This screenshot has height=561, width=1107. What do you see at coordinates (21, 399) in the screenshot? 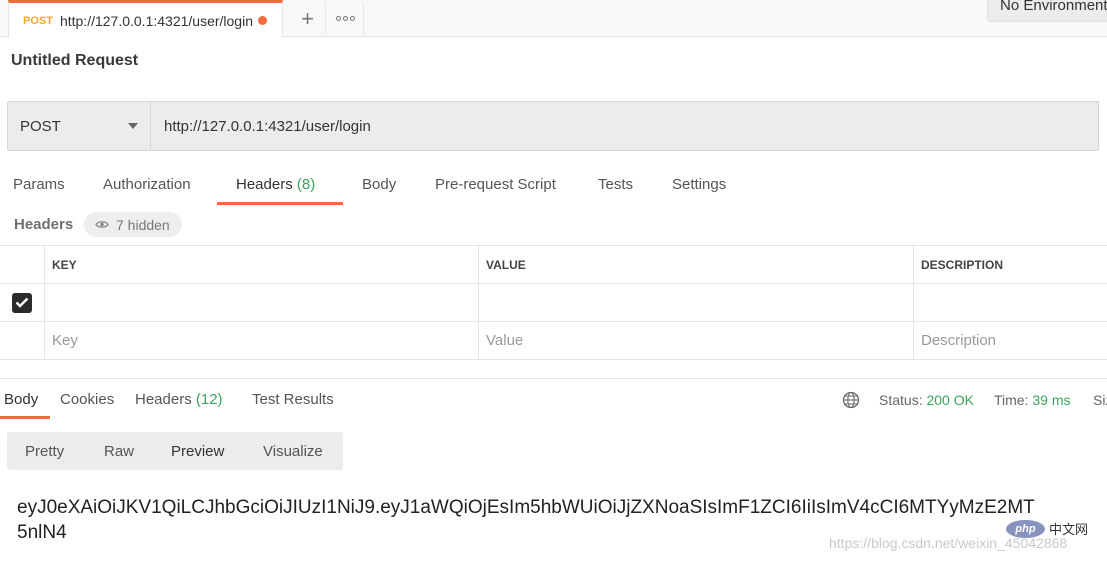
I see `response-tab-body: Body` at bounding box center [21, 399].